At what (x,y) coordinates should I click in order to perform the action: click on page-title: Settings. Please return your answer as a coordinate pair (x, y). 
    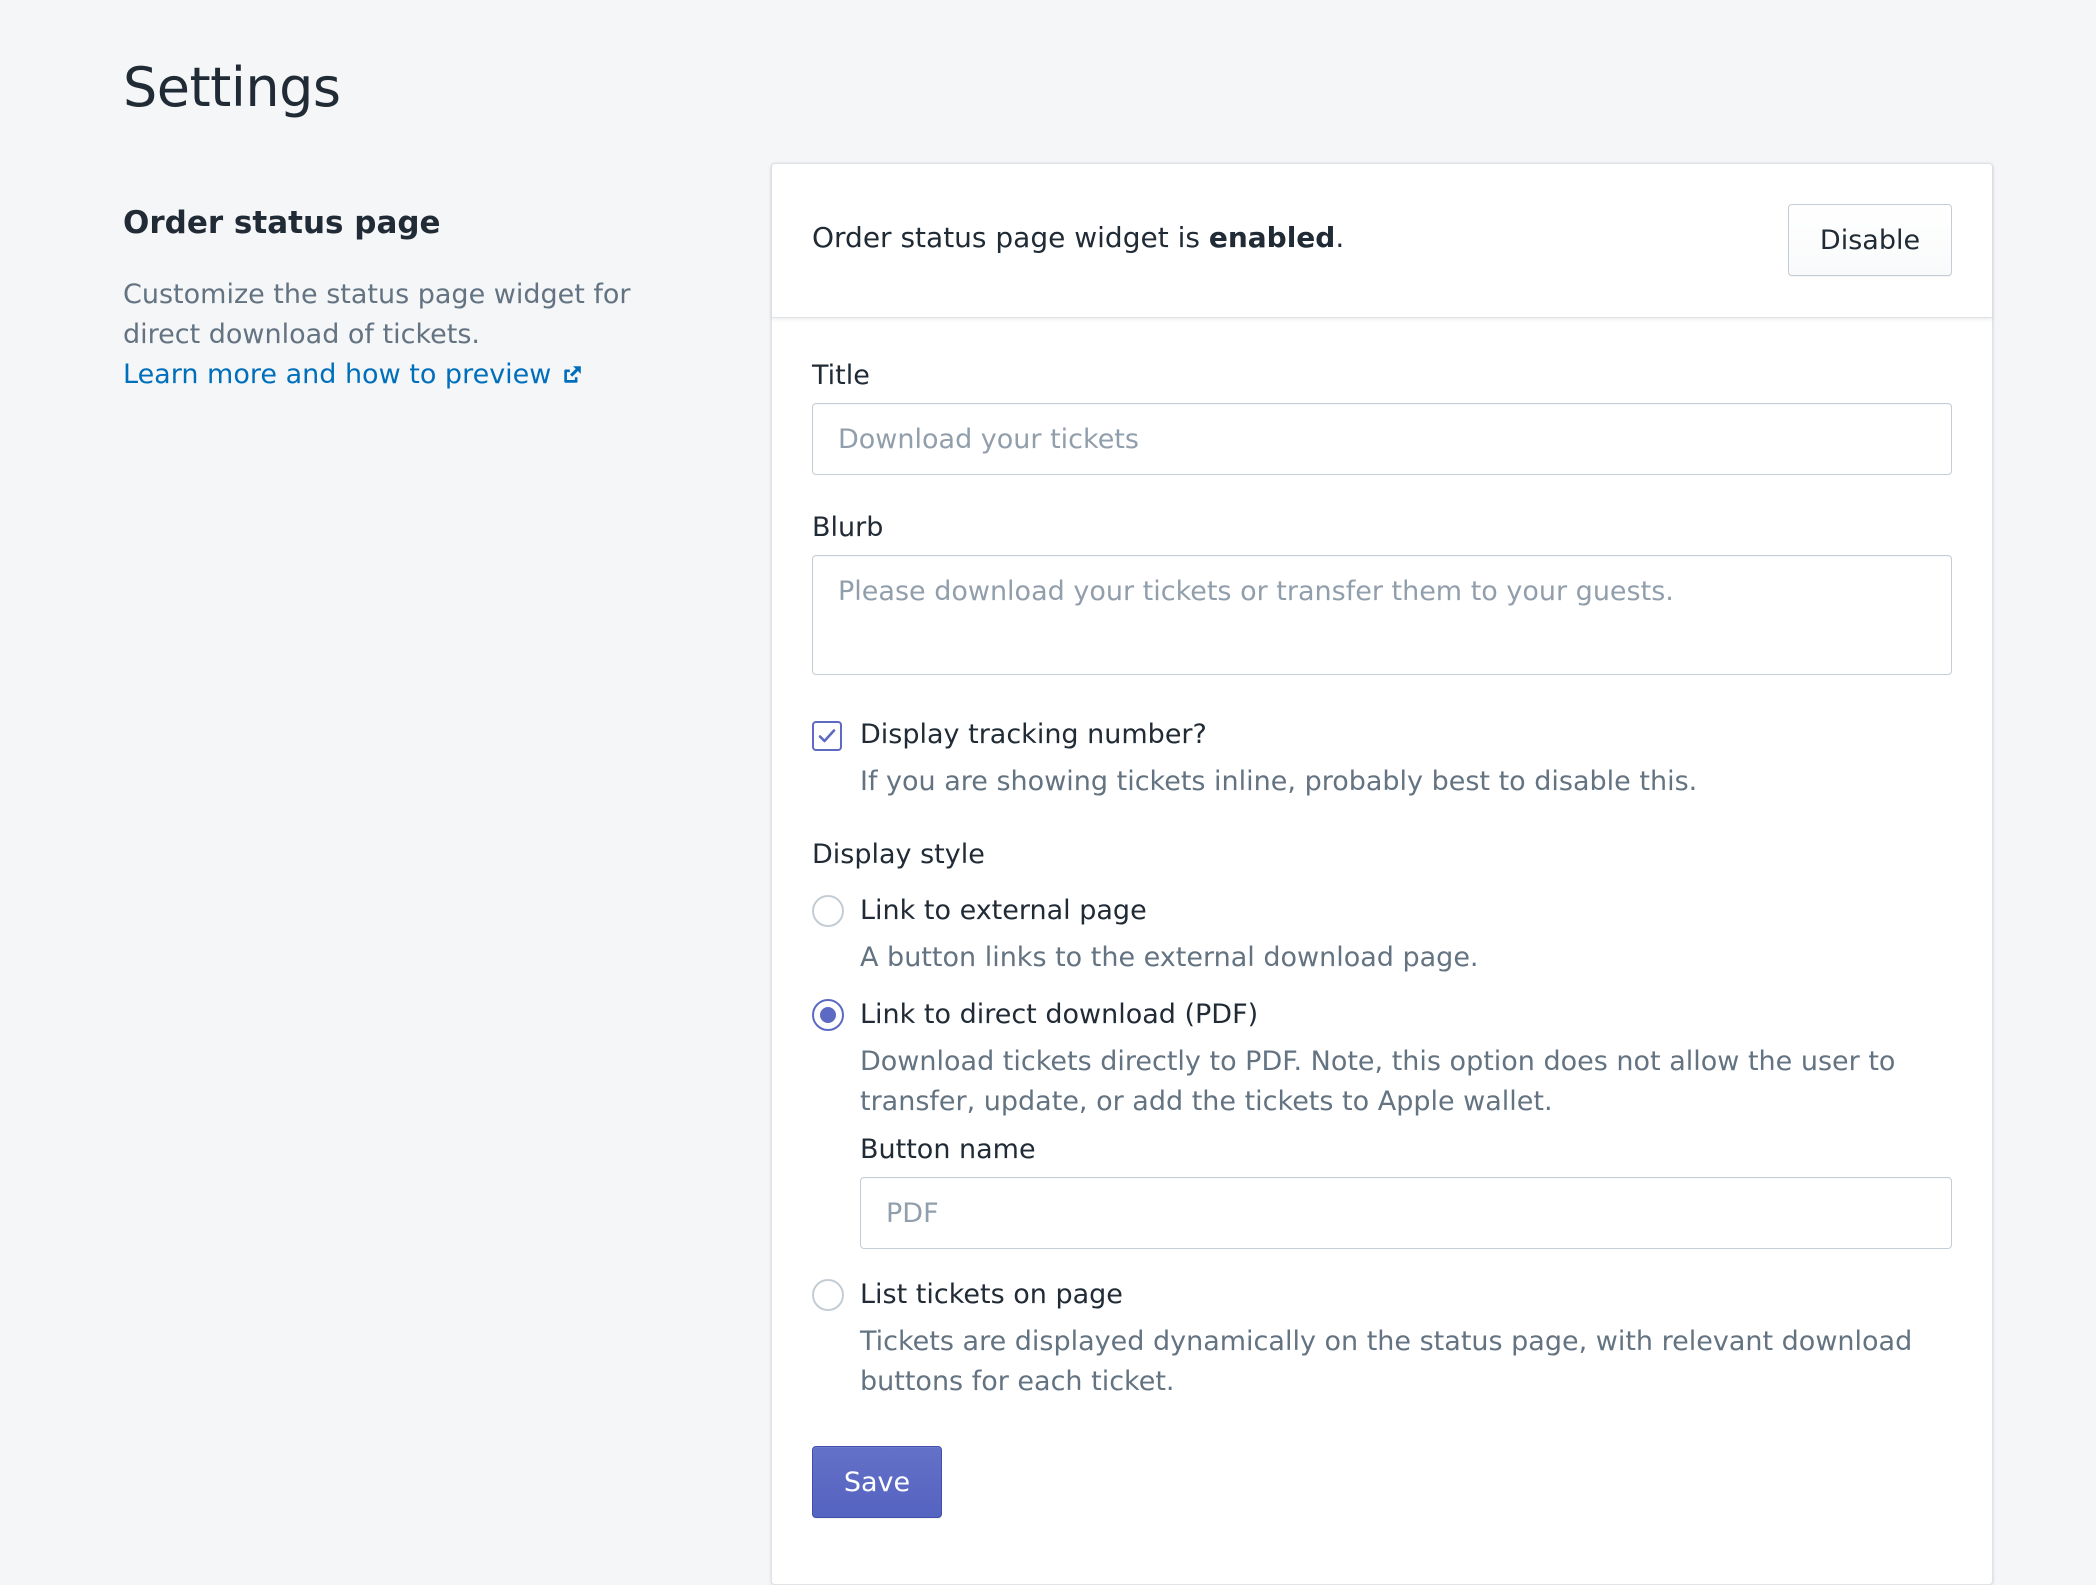
    Looking at the image, I should click on (232, 87).